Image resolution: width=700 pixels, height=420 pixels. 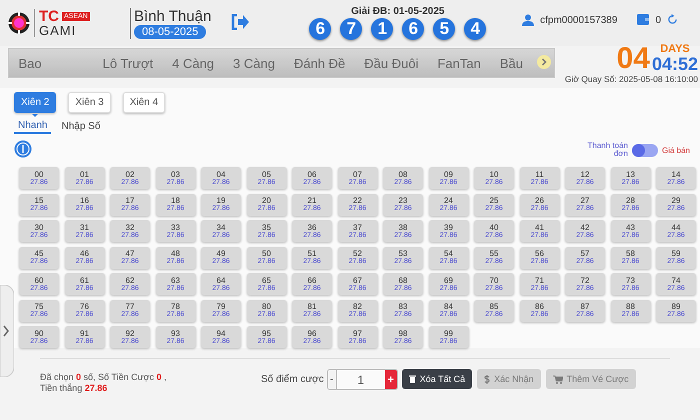 What do you see at coordinates (58, 30) in the screenshot?
I see `logo-subtext: GAMI` at bounding box center [58, 30].